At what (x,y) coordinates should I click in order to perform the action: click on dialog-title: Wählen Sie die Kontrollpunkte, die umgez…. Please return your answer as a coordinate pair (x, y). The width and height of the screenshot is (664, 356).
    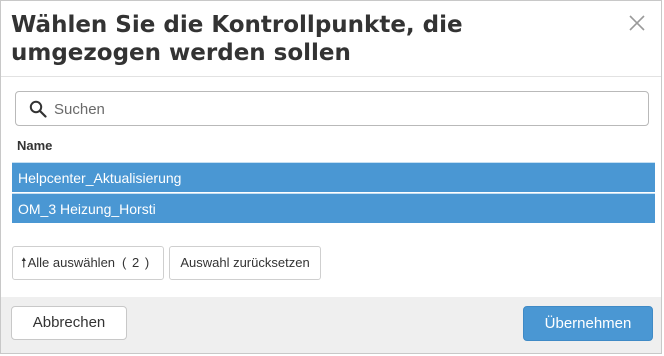
    Looking at the image, I should click on (237, 39).